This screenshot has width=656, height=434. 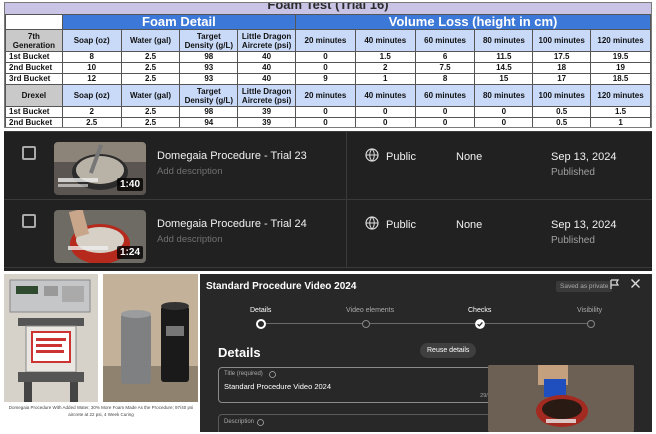 What do you see at coordinates (370, 310) in the screenshot?
I see `step-video-elements-label: Video elements` at bounding box center [370, 310].